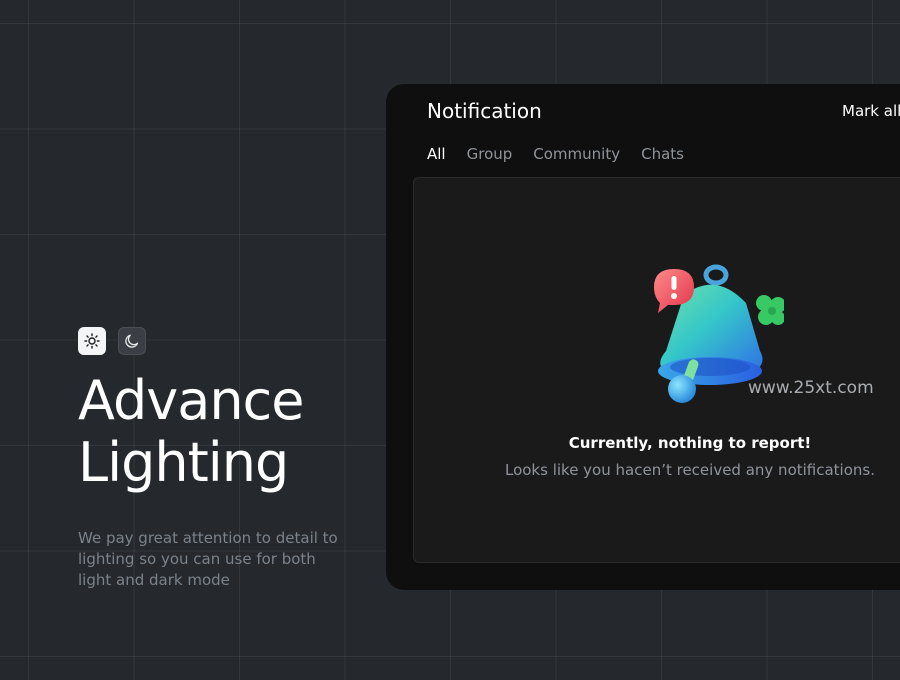  What do you see at coordinates (811, 388) in the screenshot?
I see `watermark: www.25xt.com` at bounding box center [811, 388].